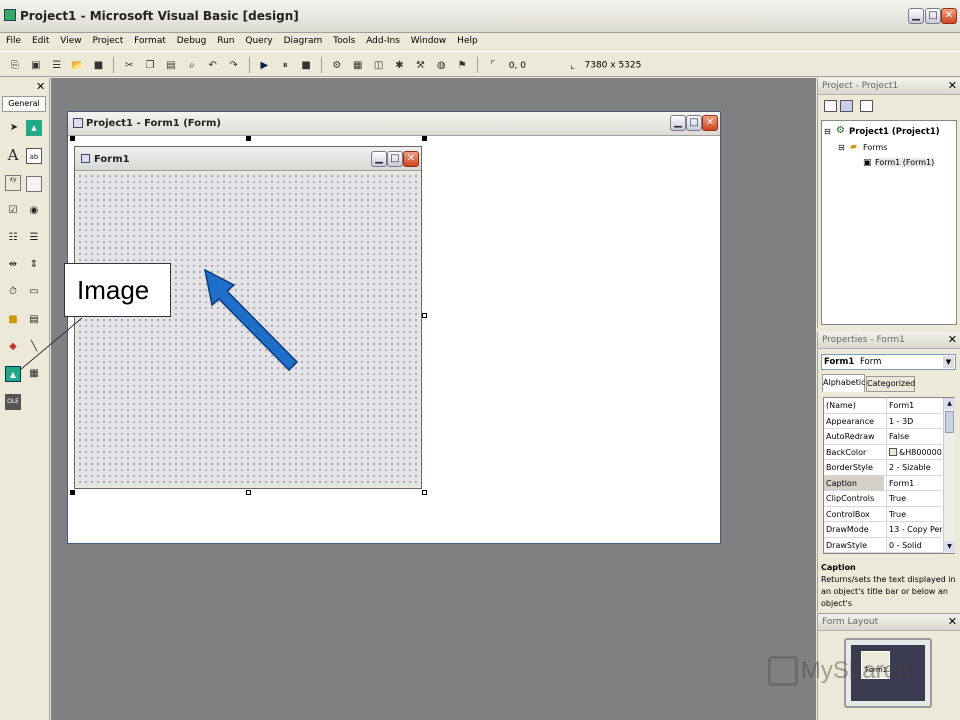  Describe the element at coordinates (850, 622) in the screenshot. I see `form-layout-title: Form Layout` at that location.